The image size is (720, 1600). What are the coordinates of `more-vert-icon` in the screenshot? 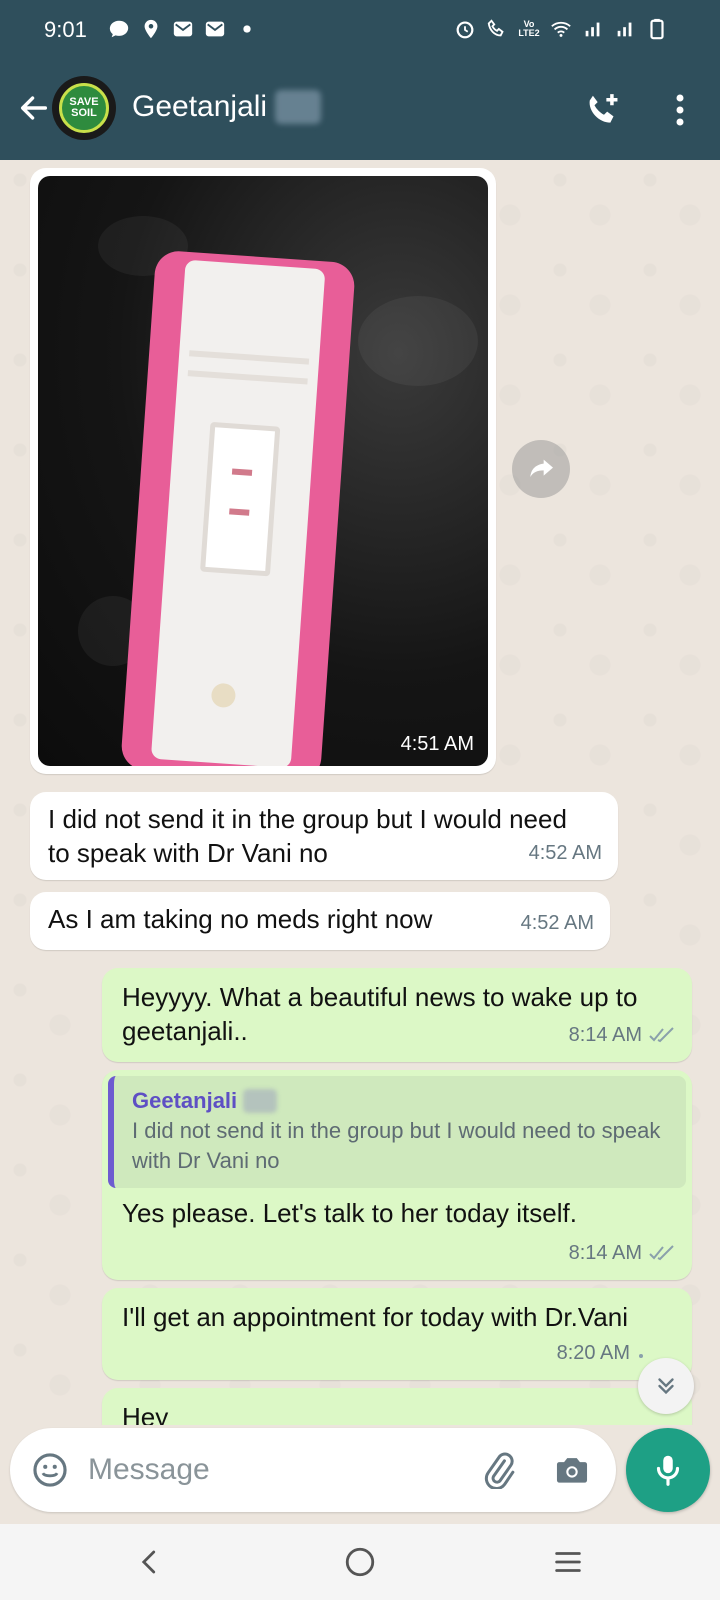 It's located at (680, 110).